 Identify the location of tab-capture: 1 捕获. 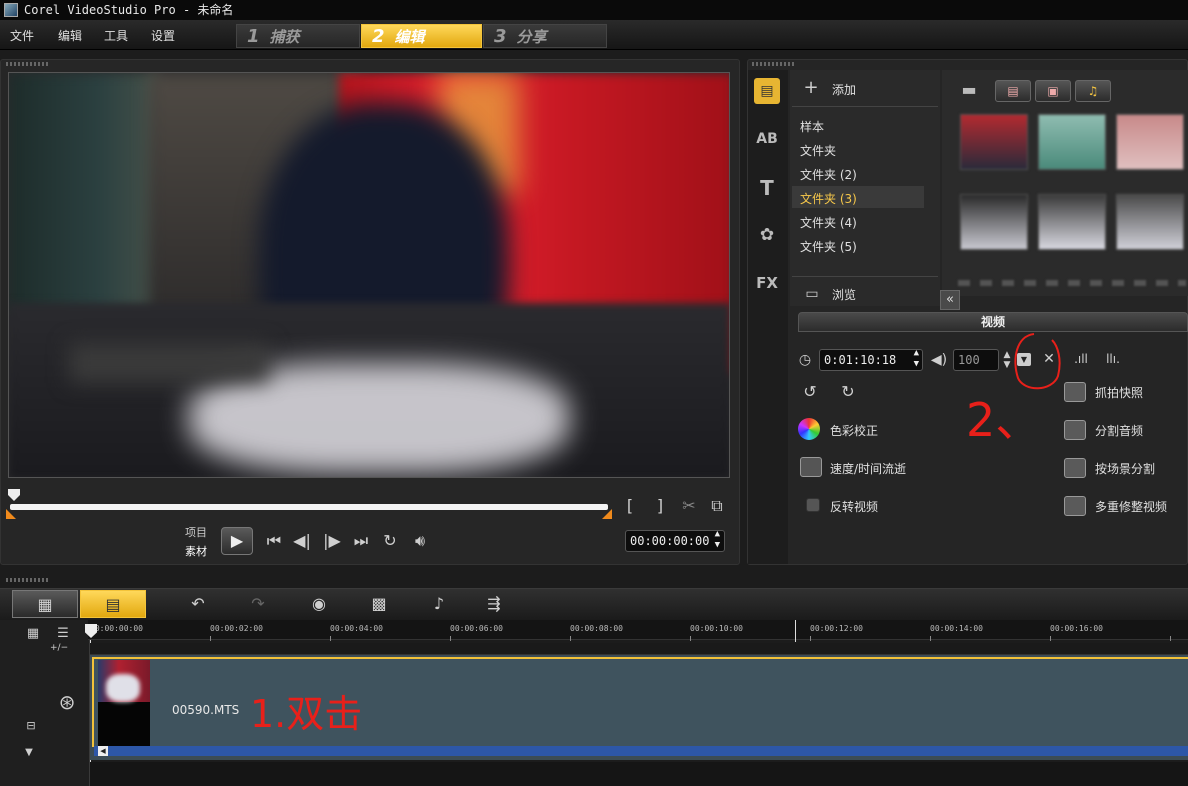
(298, 36).